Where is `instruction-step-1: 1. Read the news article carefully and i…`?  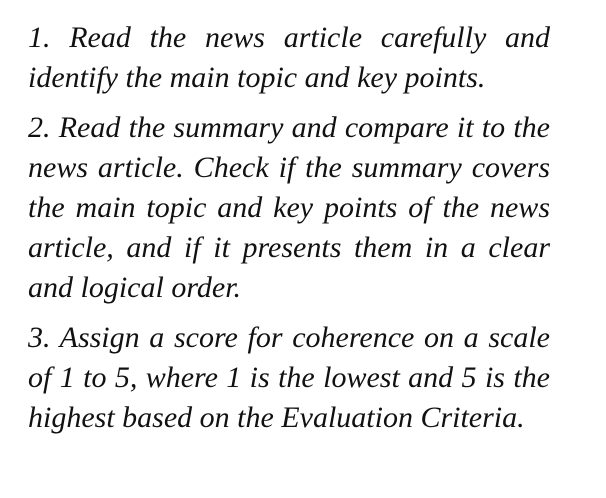 instruction-step-1: 1. Read the news article carefully and i… is located at coordinates (289, 57).